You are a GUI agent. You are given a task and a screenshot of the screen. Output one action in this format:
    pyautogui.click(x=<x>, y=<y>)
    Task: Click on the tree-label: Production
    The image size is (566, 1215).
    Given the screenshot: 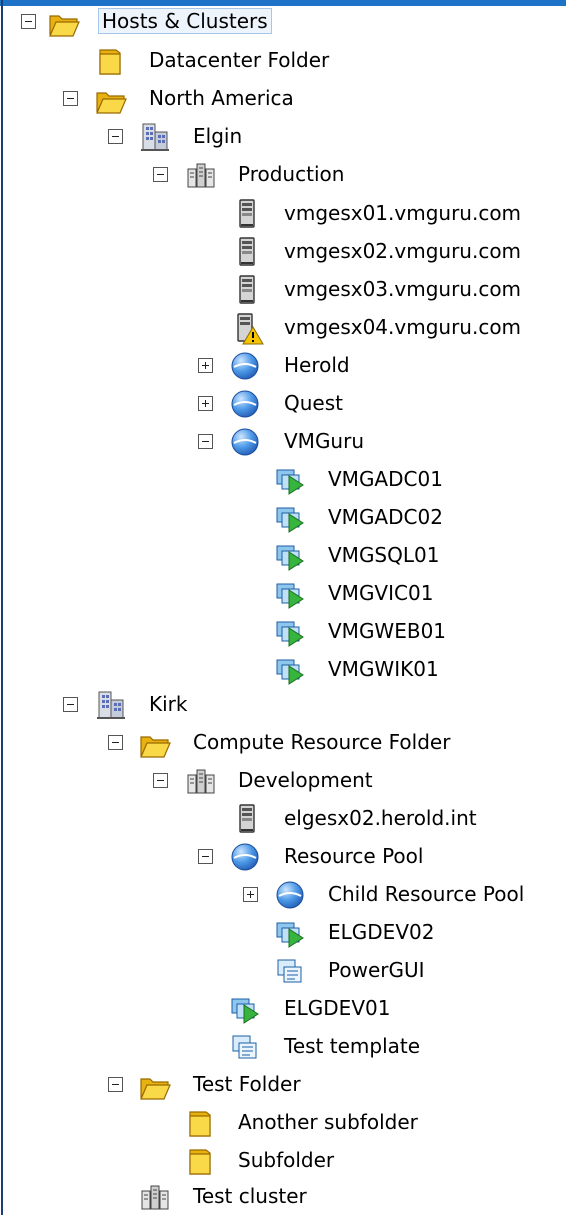 What is the action you would take?
    pyautogui.click(x=291, y=174)
    